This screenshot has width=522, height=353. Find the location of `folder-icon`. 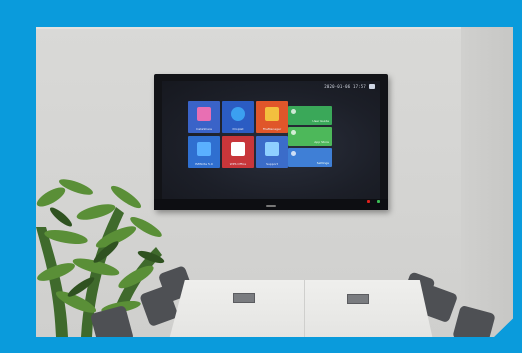

folder-icon is located at coordinates (272, 114).